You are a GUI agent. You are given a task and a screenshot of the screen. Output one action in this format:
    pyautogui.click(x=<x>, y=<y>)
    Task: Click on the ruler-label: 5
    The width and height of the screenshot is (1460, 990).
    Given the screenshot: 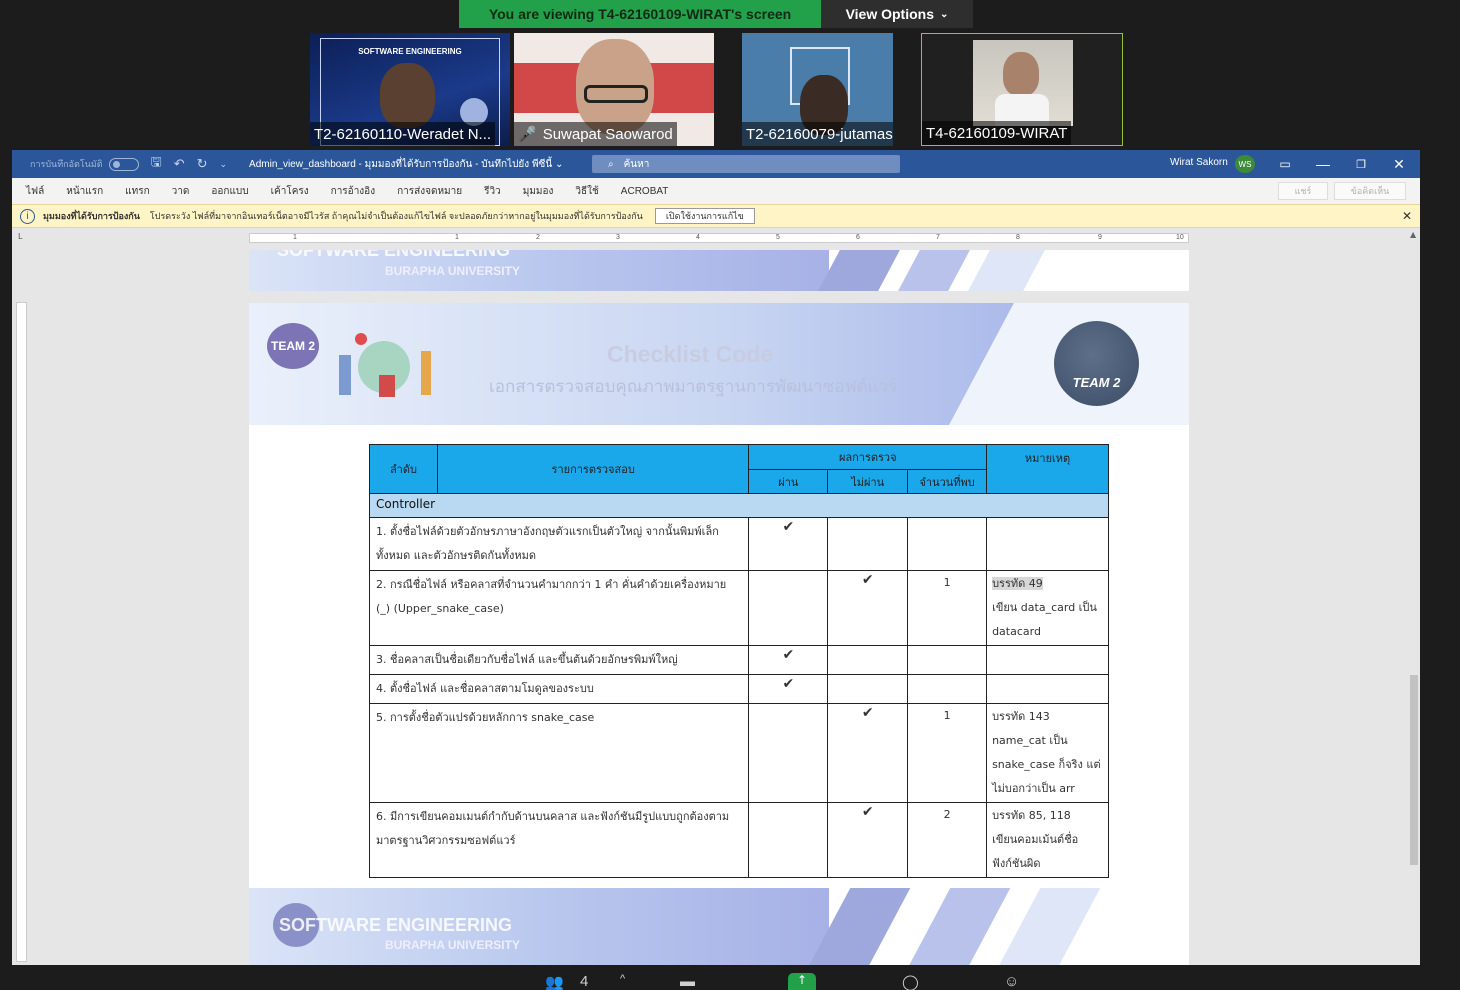 What is the action you would take?
    pyautogui.click(x=778, y=237)
    